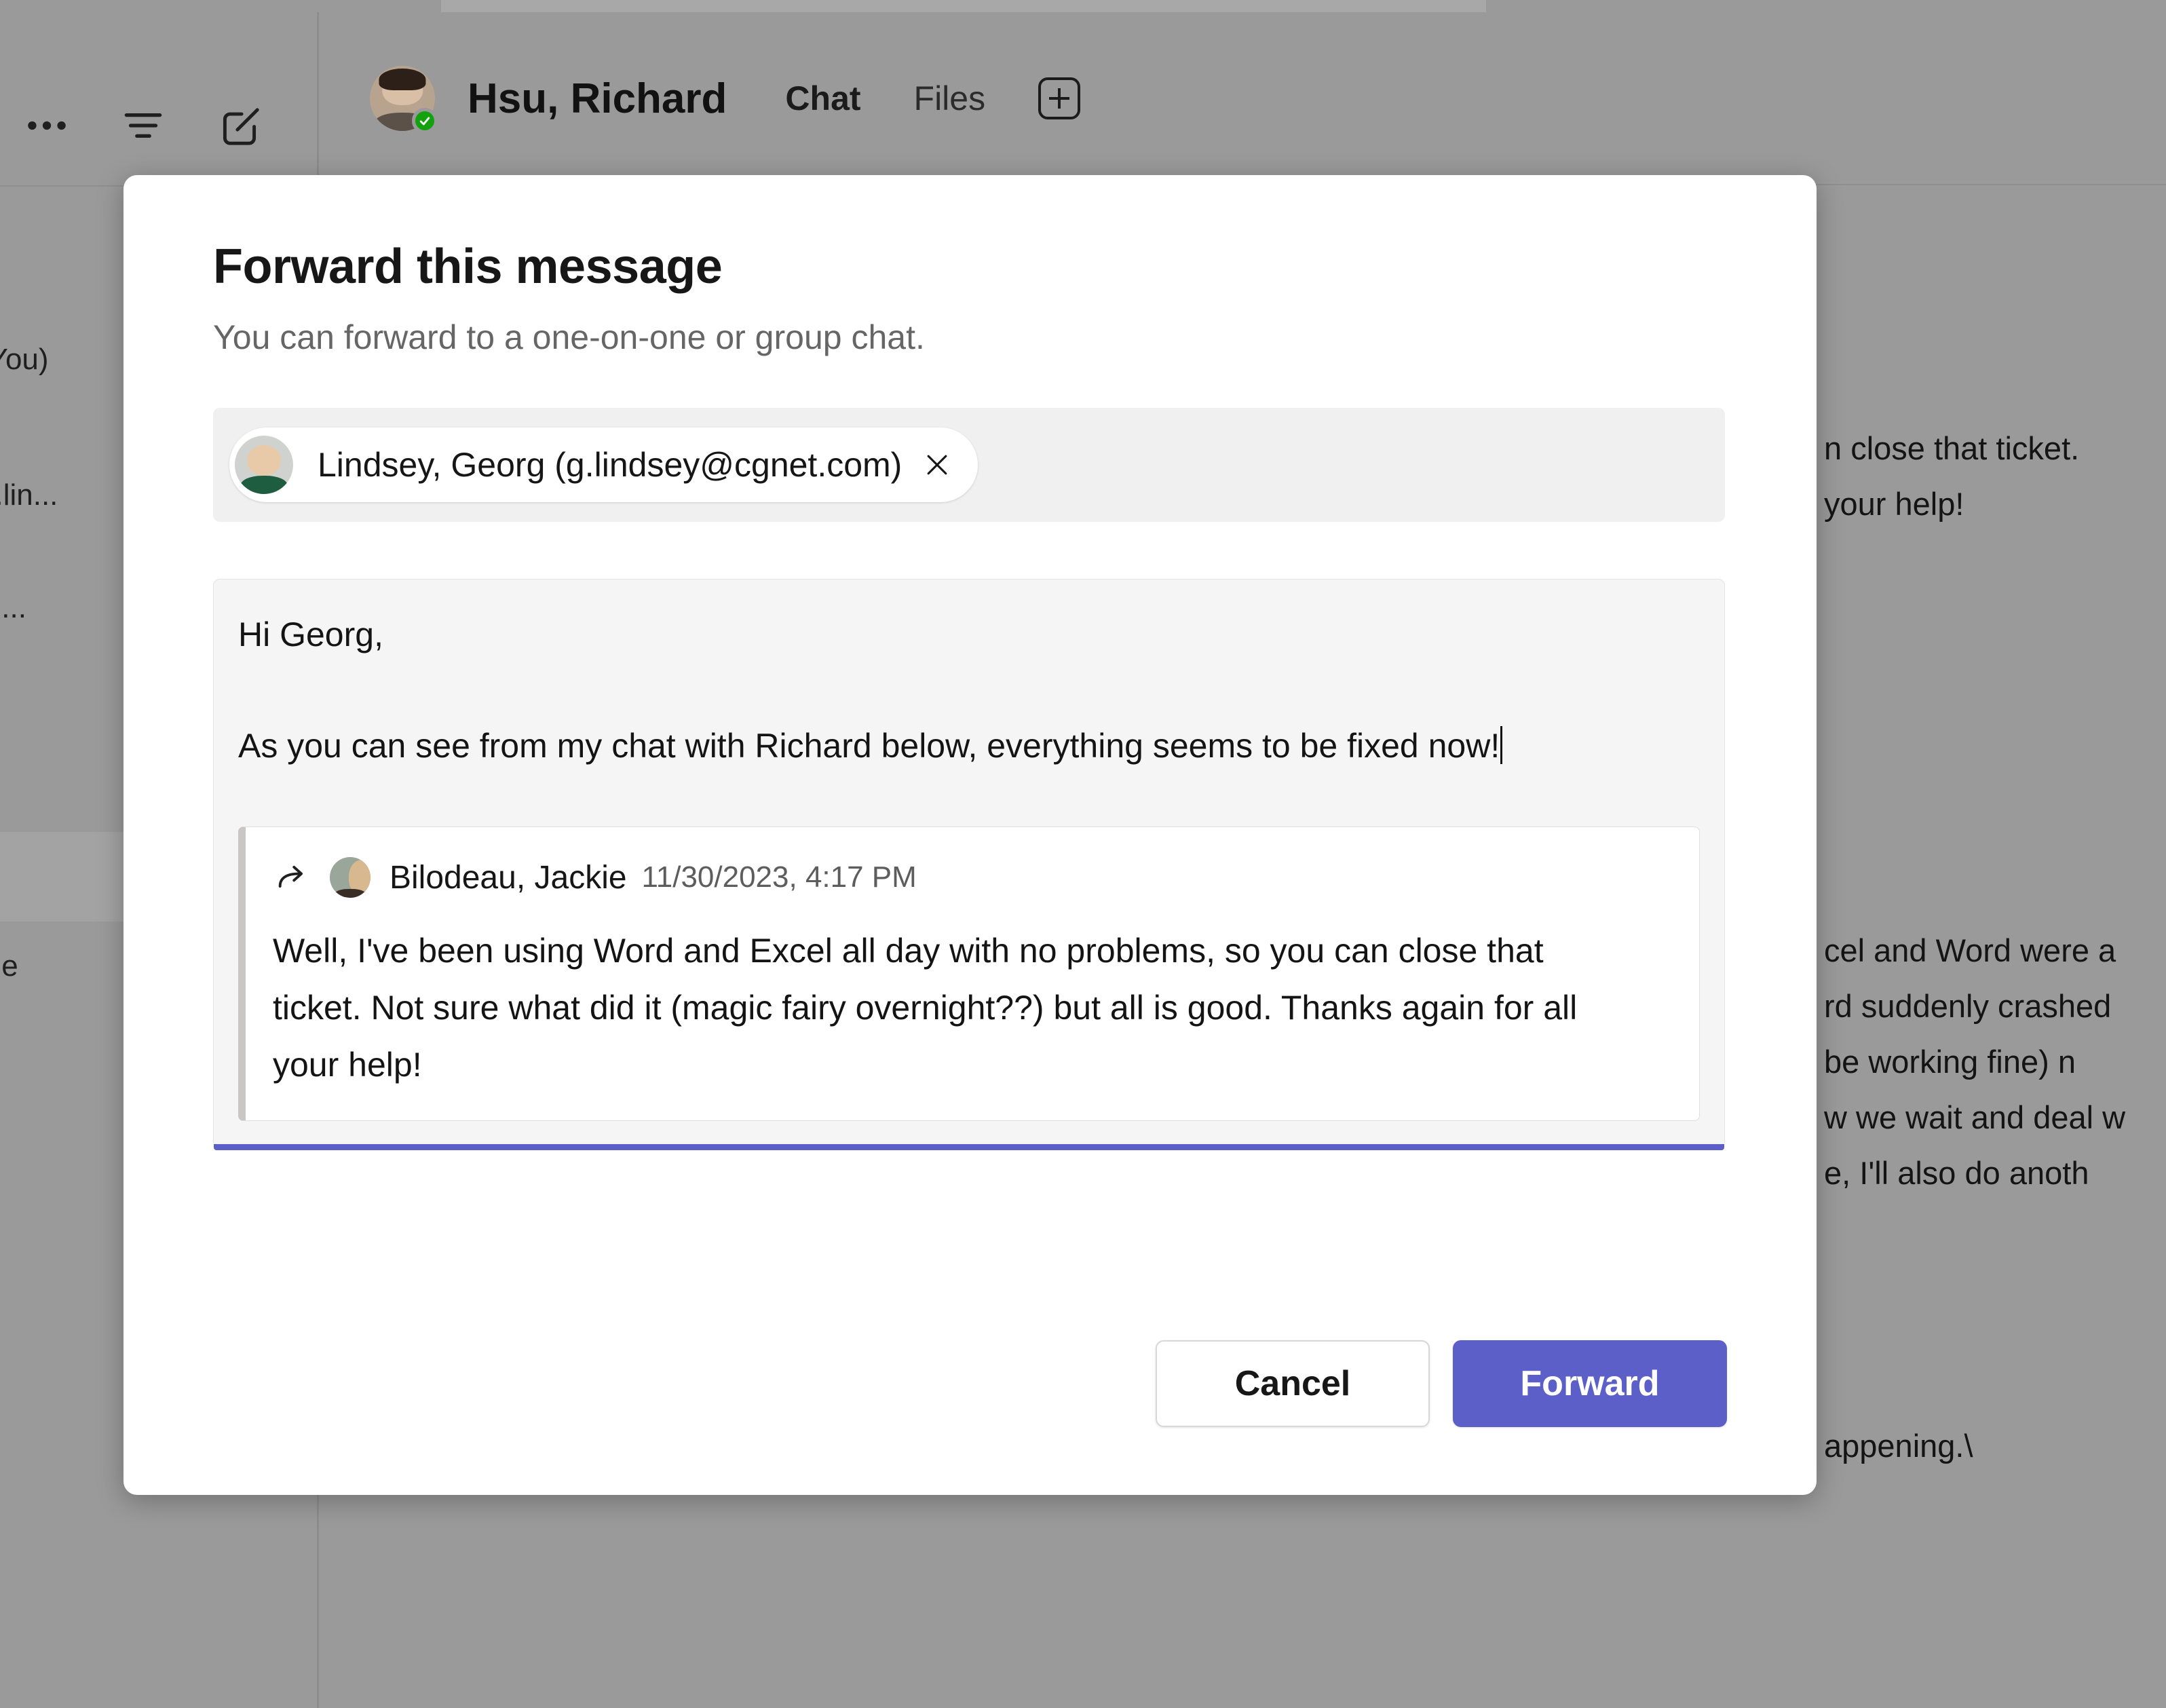 The width and height of the screenshot is (2166, 1708). I want to click on recipient-avatar, so click(264, 465).